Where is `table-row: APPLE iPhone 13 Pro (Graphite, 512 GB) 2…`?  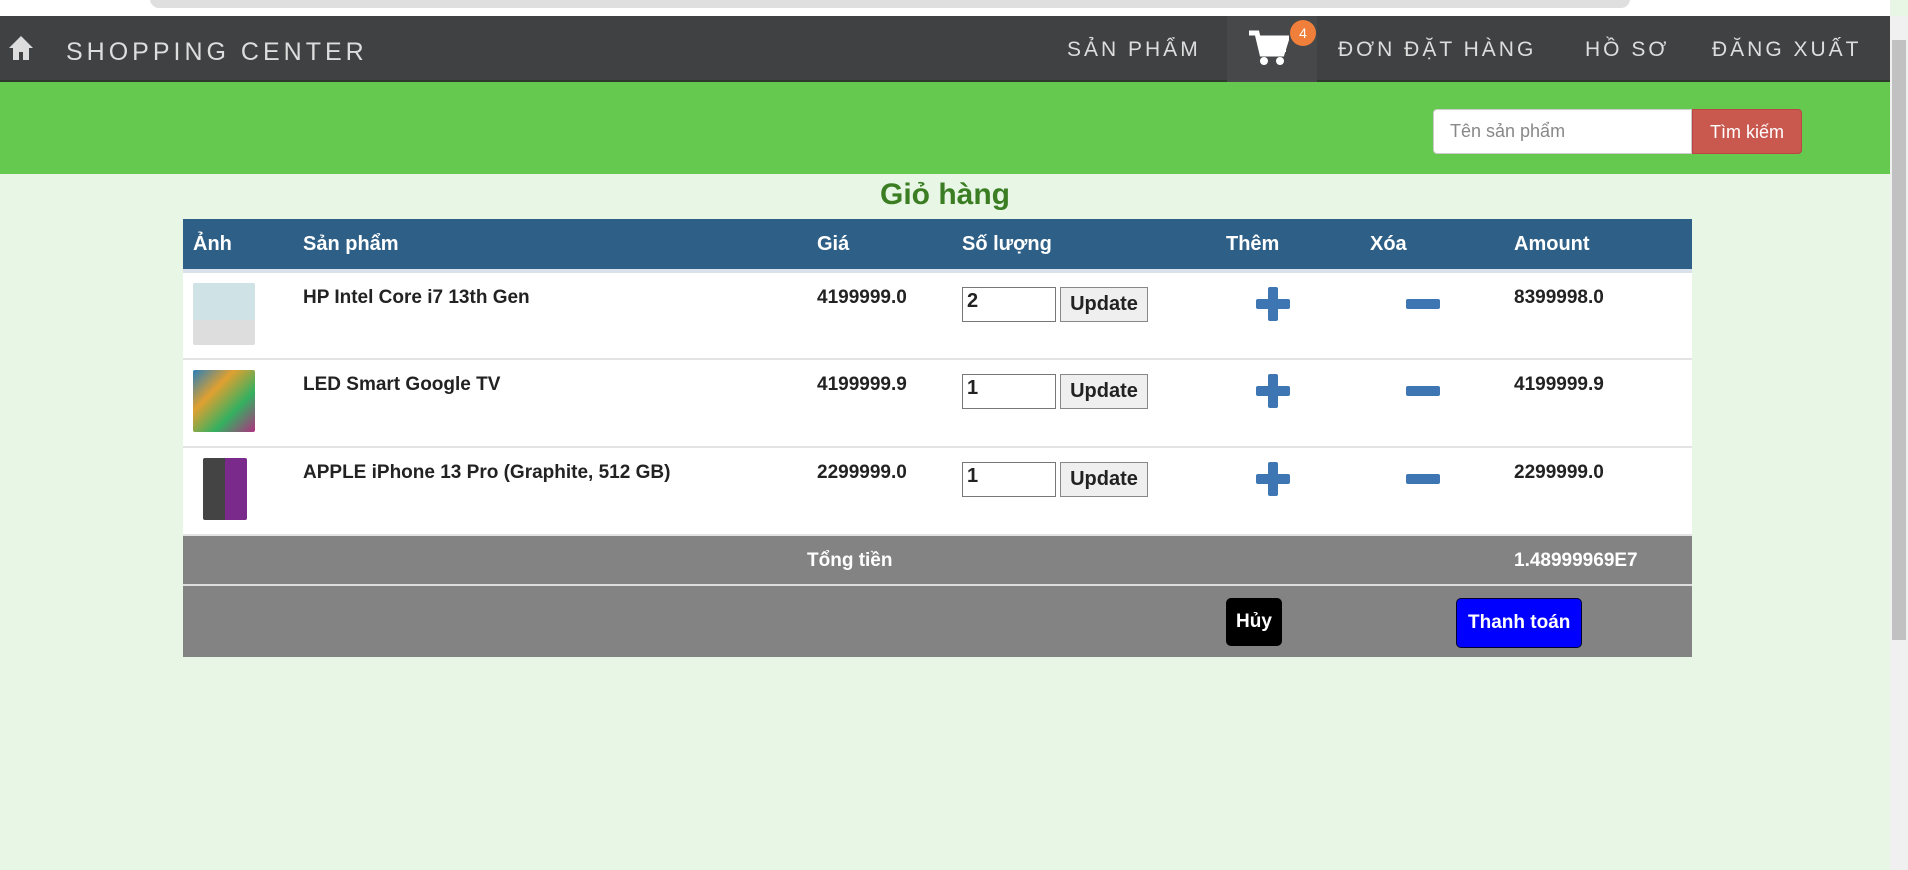
table-row: APPLE iPhone 13 Pro (Graphite, 512 GB) 2… is located at coordinates (937, 491).